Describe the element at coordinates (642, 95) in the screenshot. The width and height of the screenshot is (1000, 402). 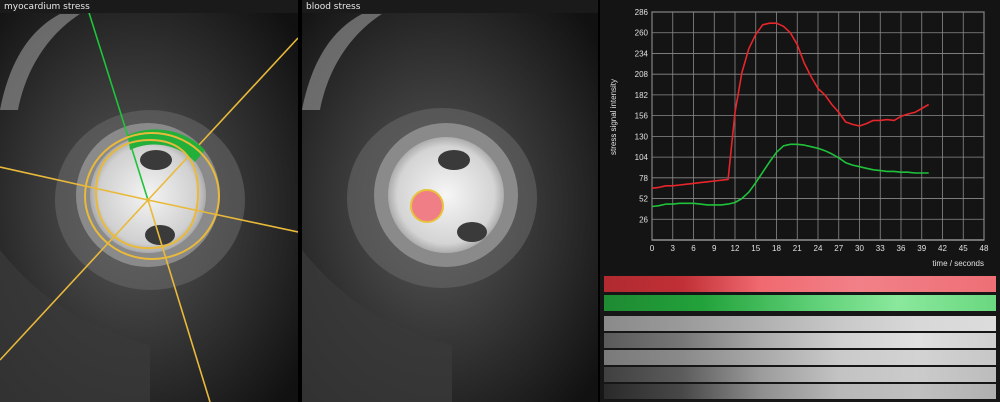
I see `y-tick-label: 182` at that location.